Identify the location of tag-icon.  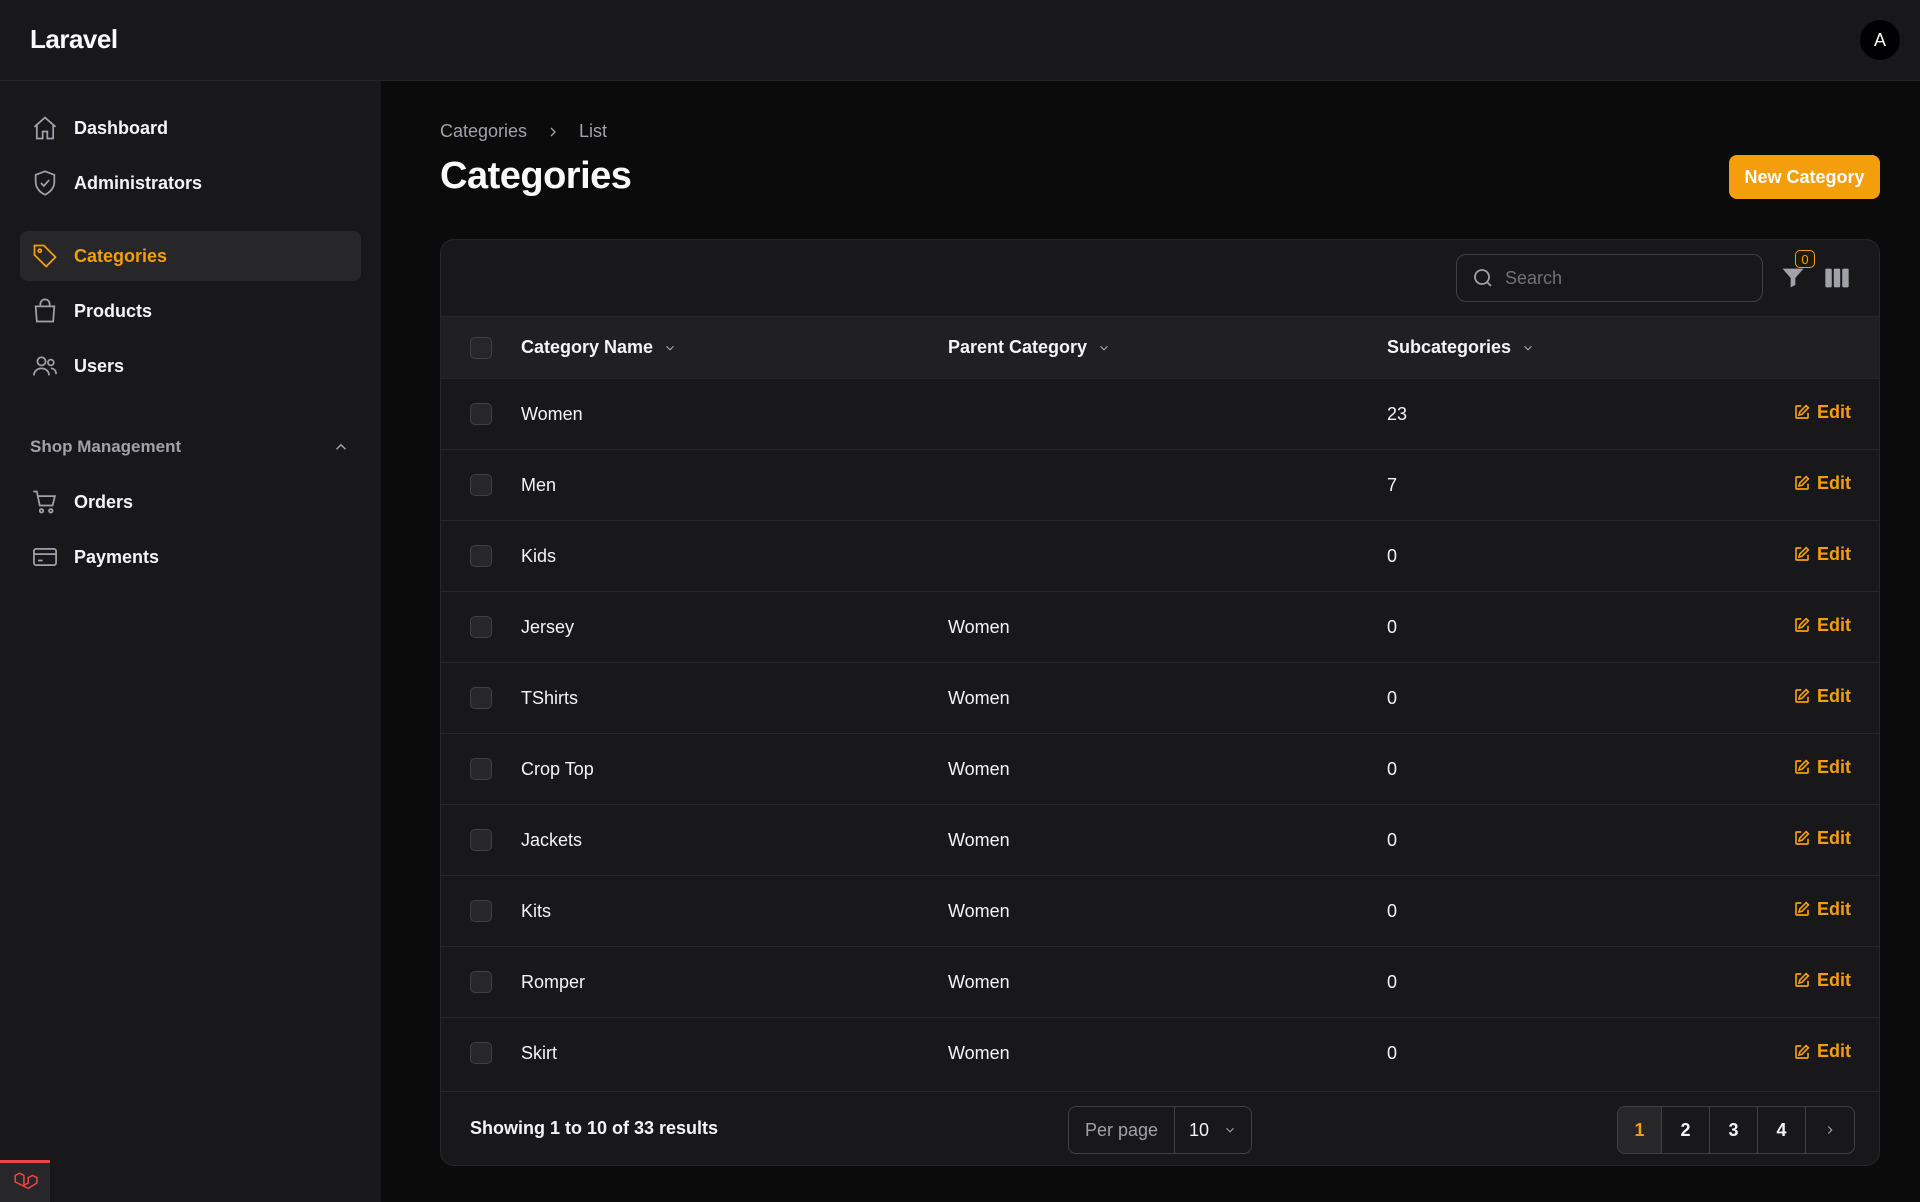
(45, 256).